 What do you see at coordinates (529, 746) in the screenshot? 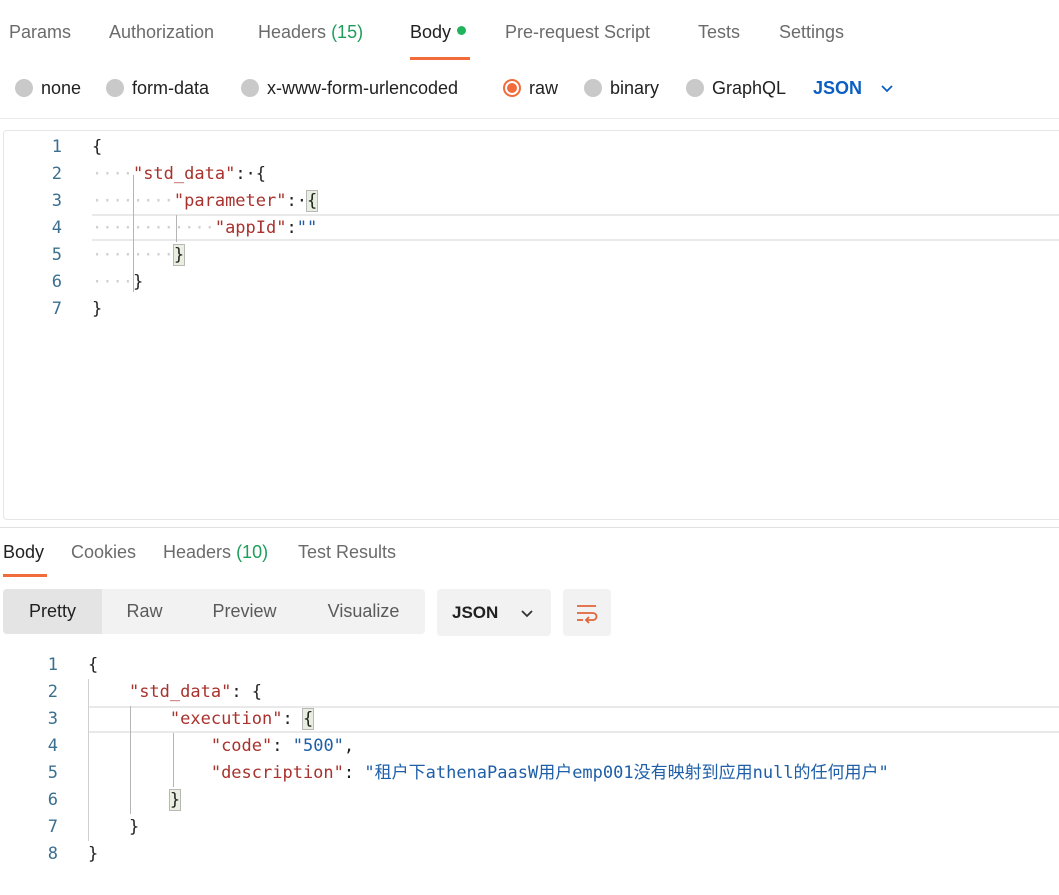
I see `code-line: 4 "code": "500",` at bounding box center [529, 746].